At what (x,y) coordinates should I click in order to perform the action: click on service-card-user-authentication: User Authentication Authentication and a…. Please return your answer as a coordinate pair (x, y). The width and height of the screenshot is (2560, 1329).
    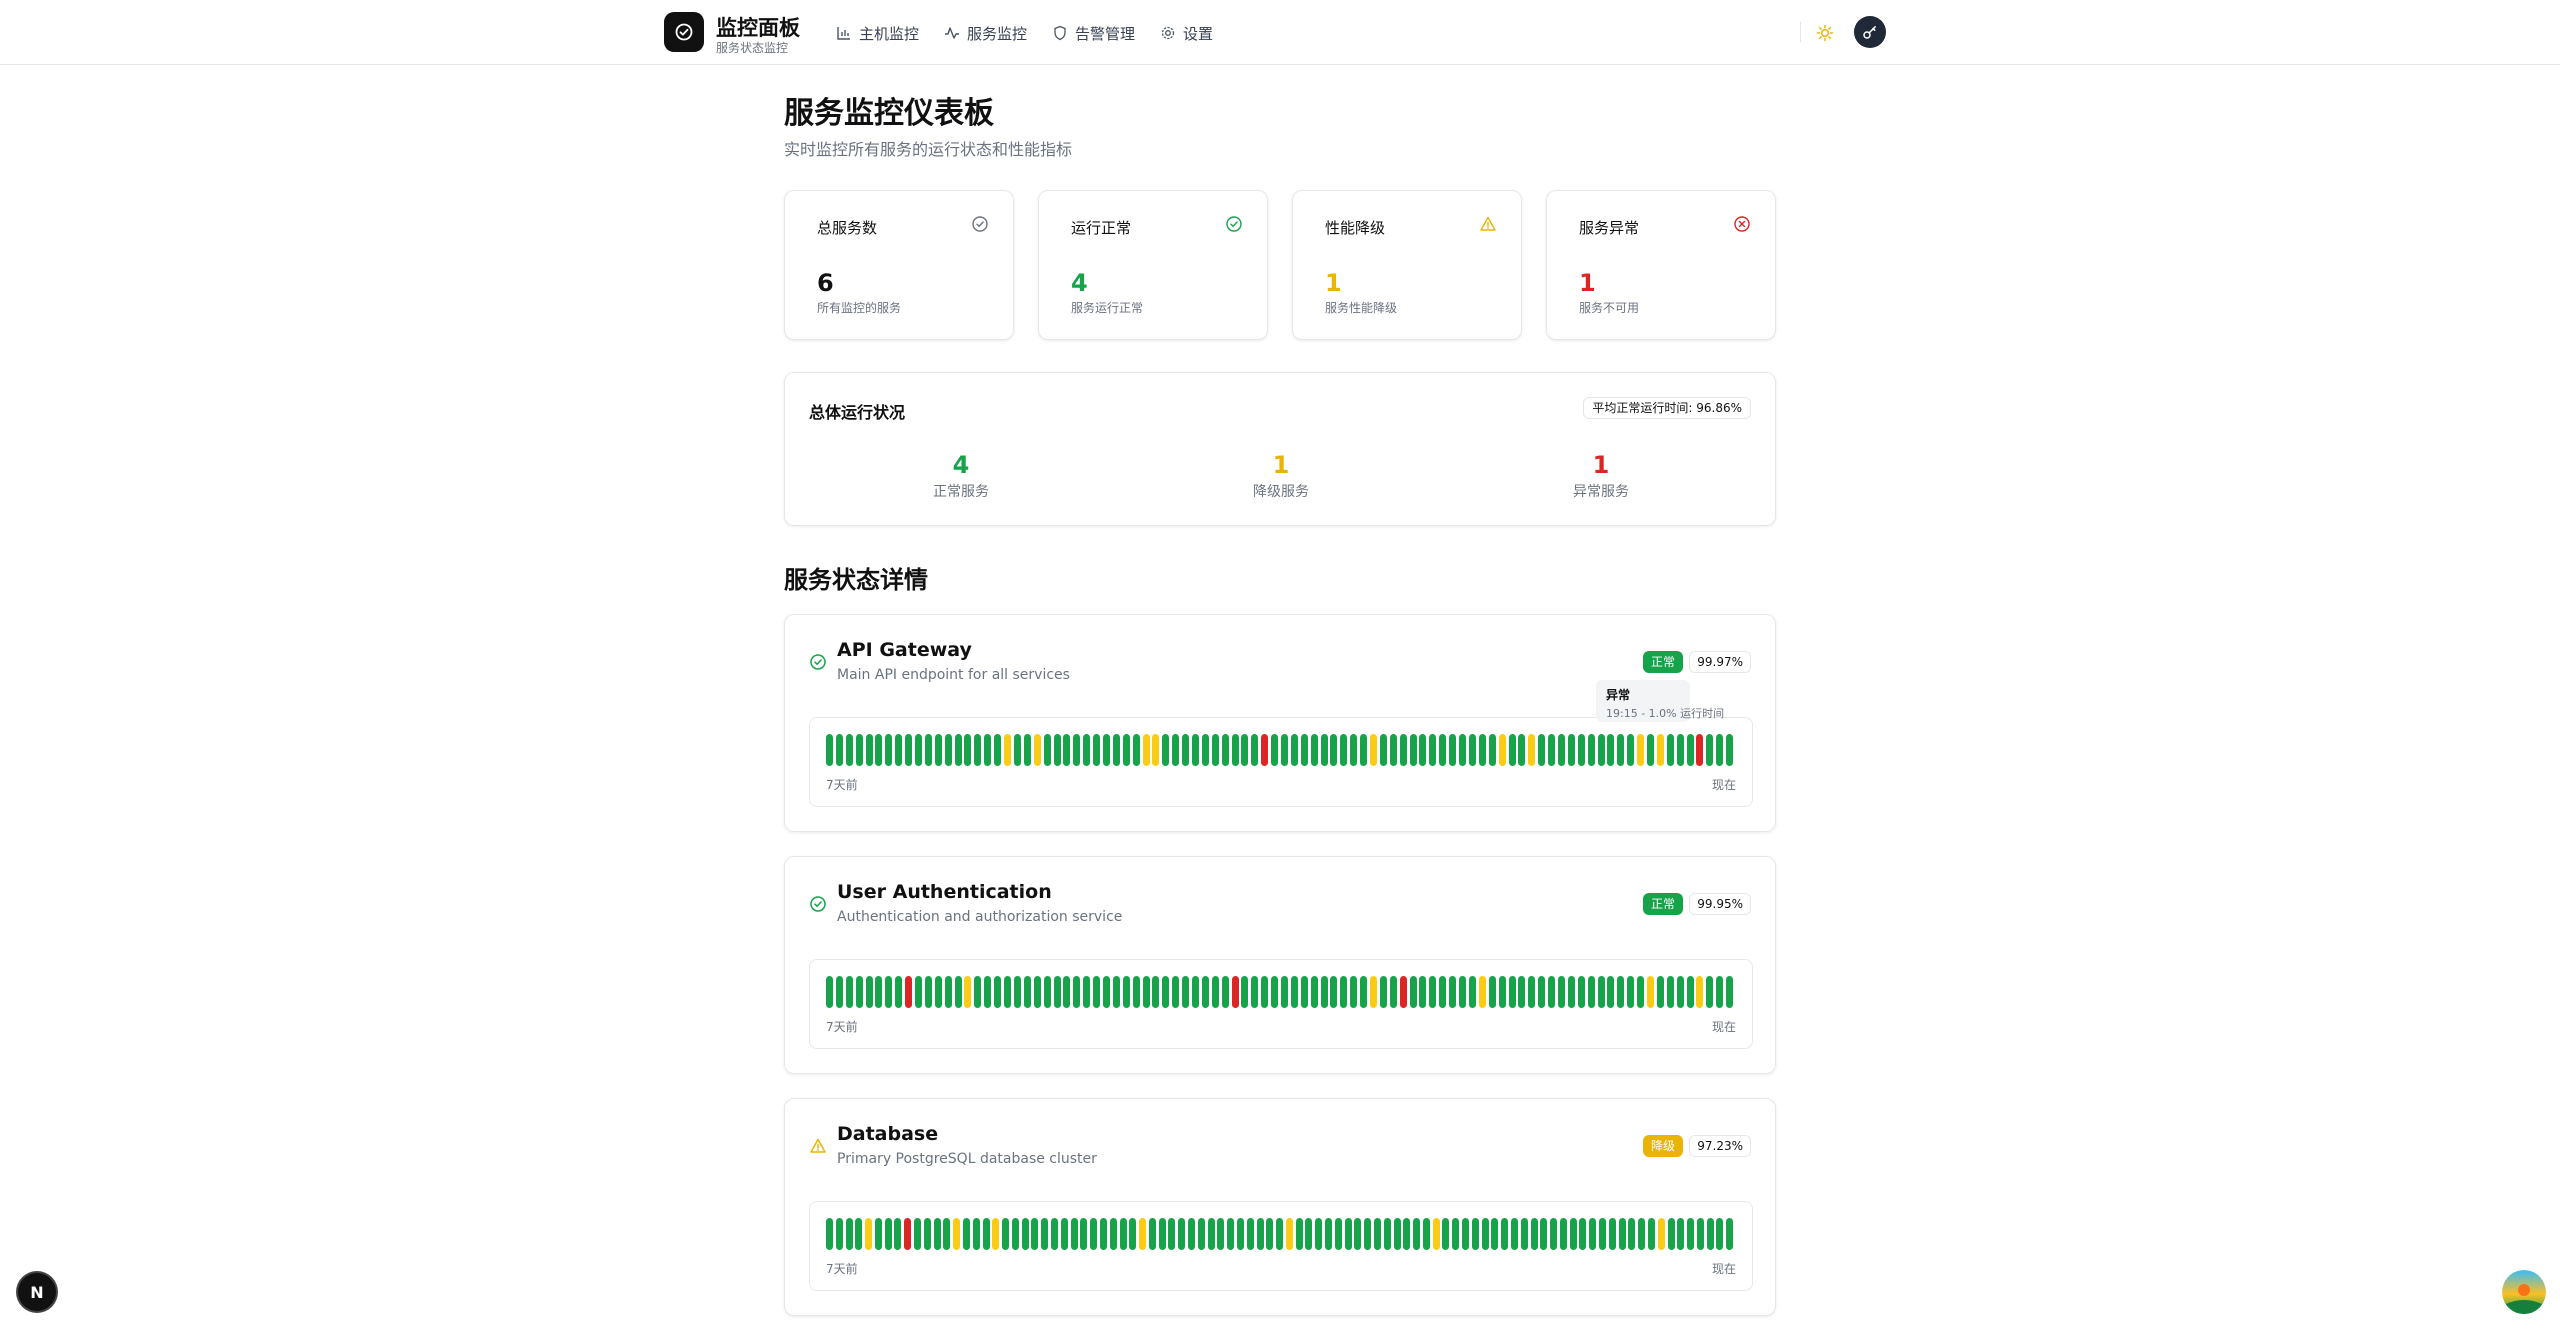
    Looking at the image, I should click on (1280, 965).